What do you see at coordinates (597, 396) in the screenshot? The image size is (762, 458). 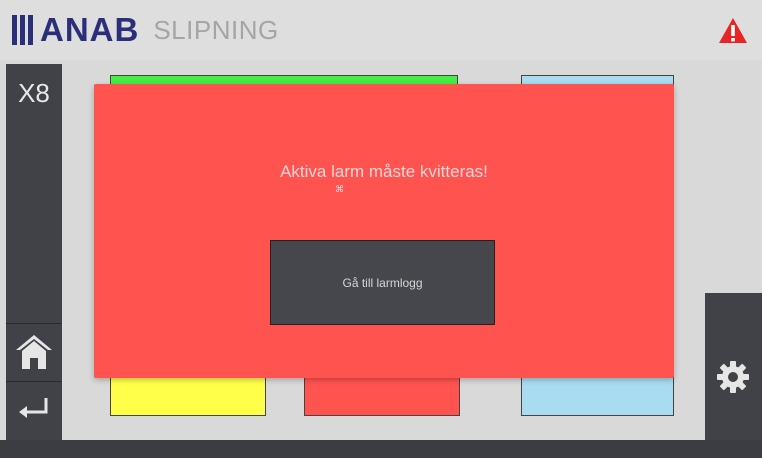 I see `status-tile-blue-bottom` at bounding box center [597, 396].